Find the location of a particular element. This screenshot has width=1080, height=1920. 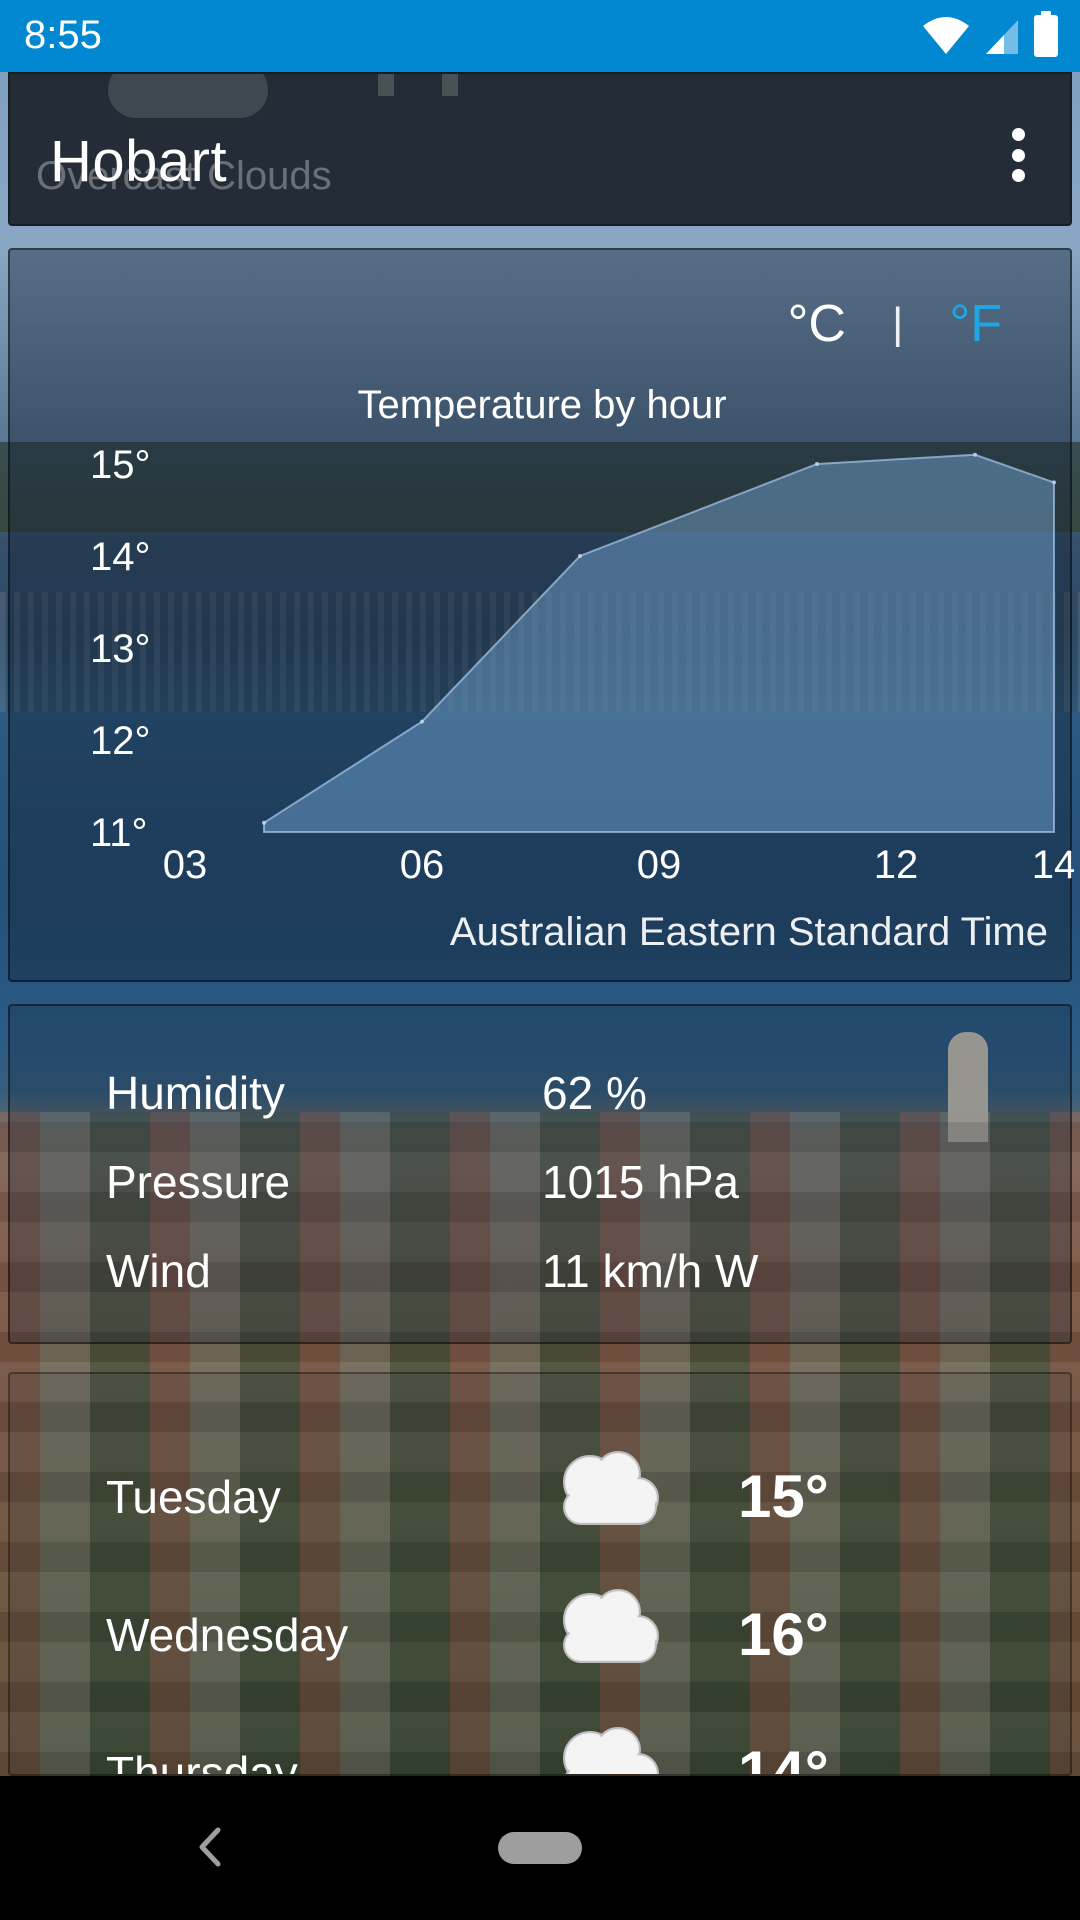

forecast-temp: 15° is located at coordinates (783, 1496).